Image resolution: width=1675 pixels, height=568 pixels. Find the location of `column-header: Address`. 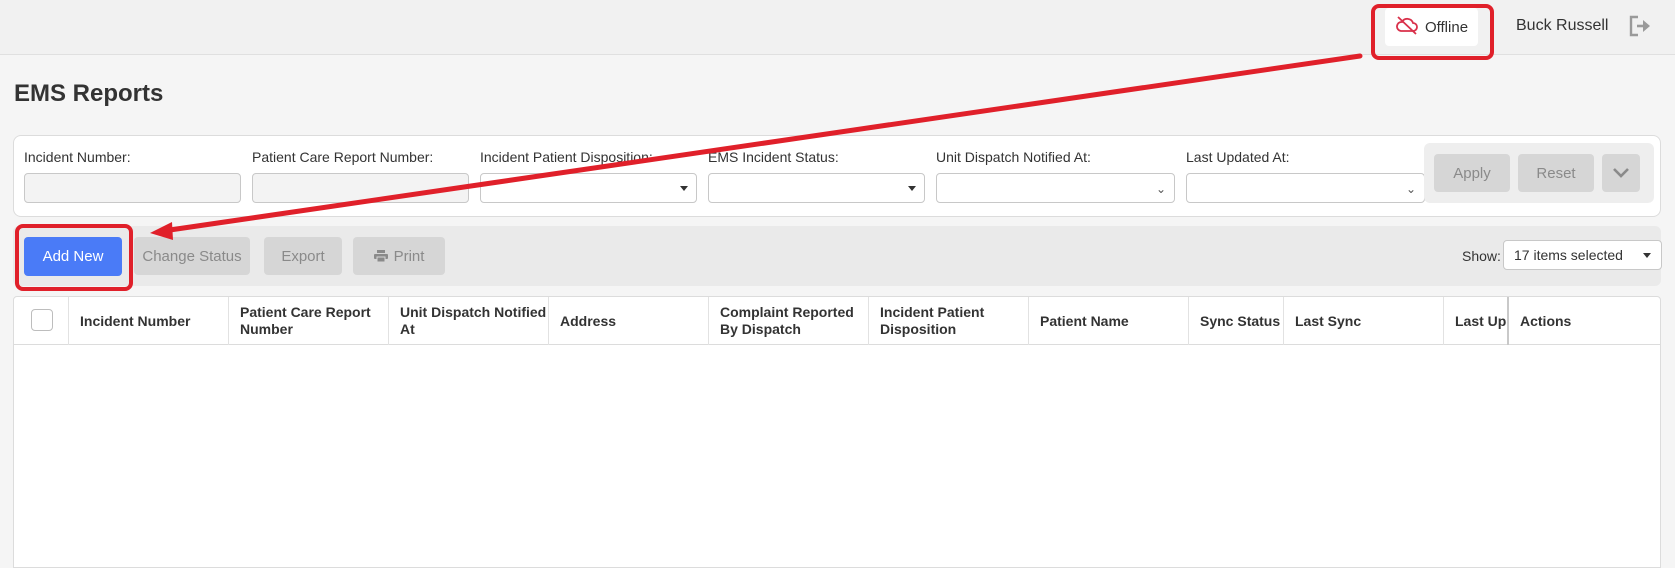

column-header: Address is located at coordinates (629, 321).